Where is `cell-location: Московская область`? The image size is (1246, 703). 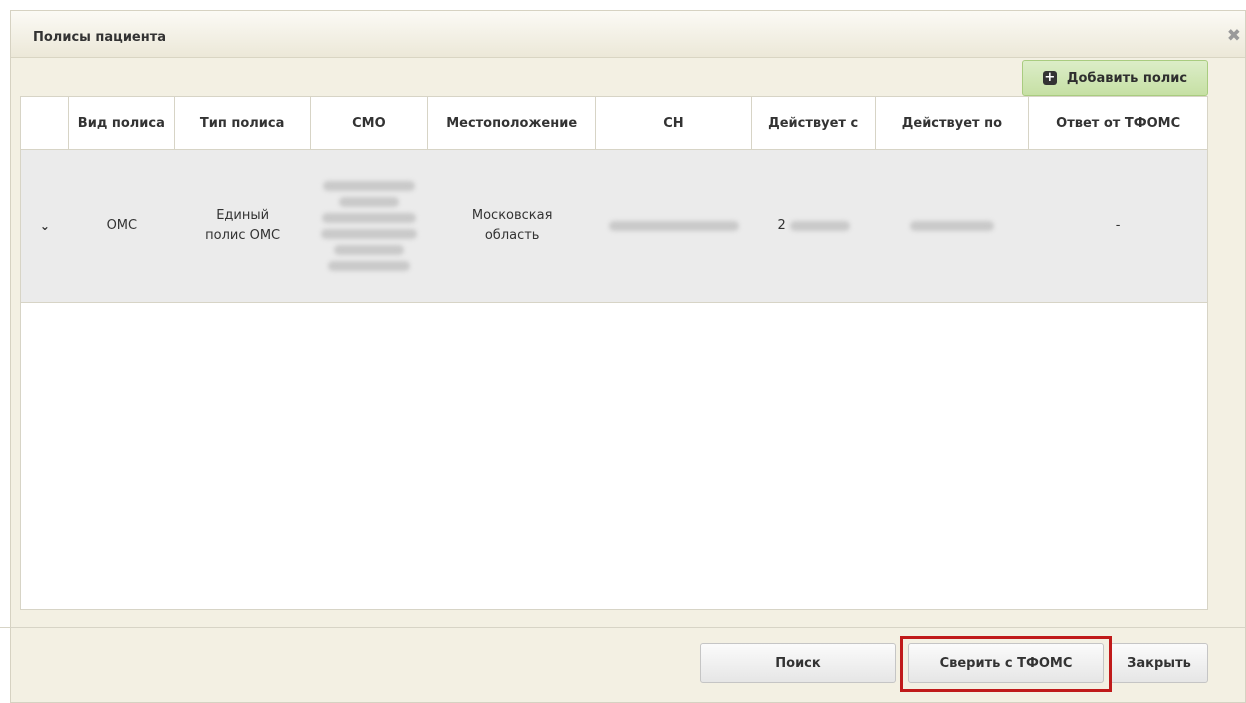 cell-location: Московская область is located at coordinates (512, 226).